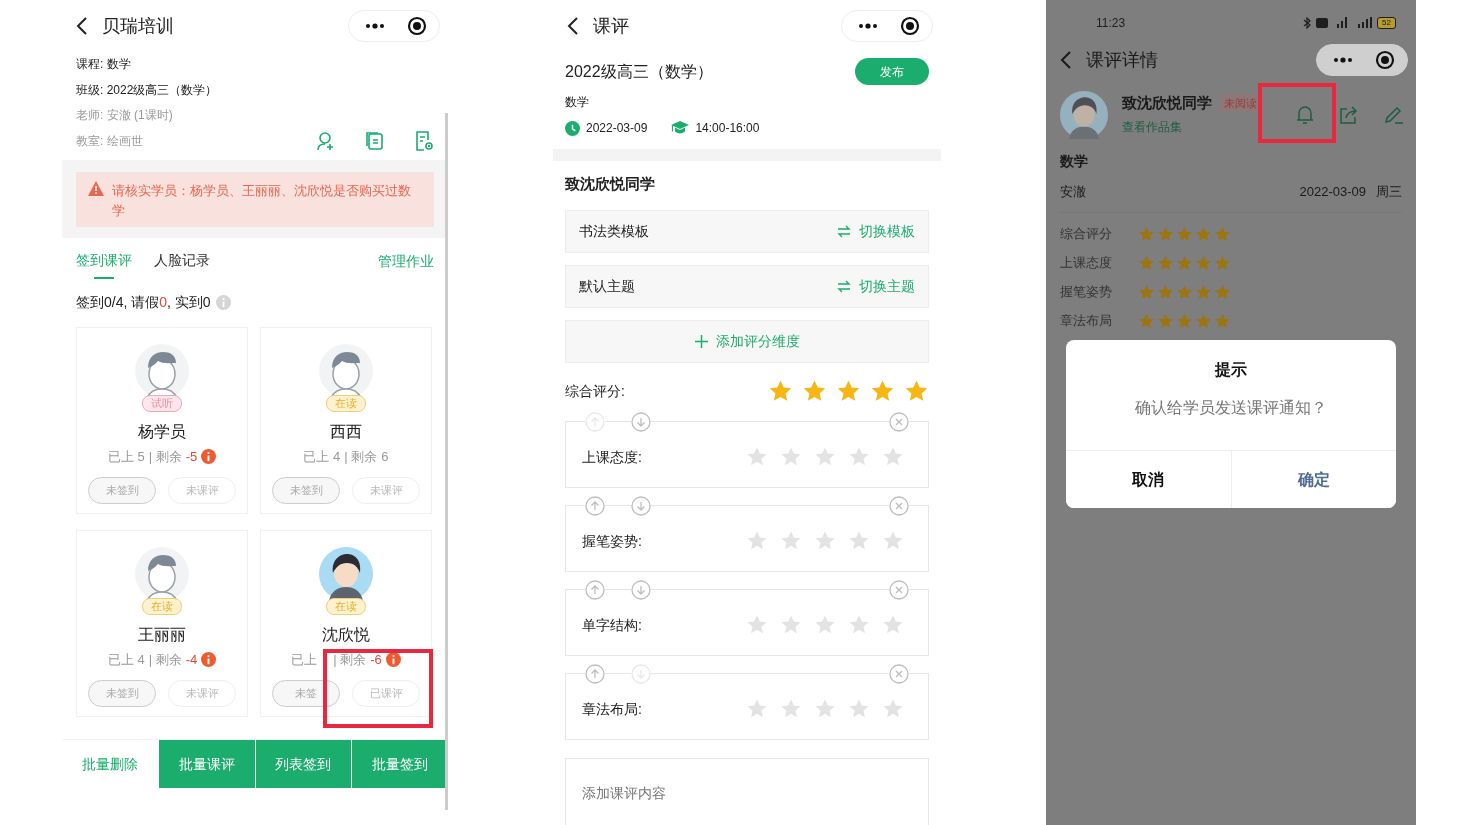  What do you see at coordinates (1313, 479) in the screenshot?
I see `dialog-button: 确定` at bounding box center [1313, 479].